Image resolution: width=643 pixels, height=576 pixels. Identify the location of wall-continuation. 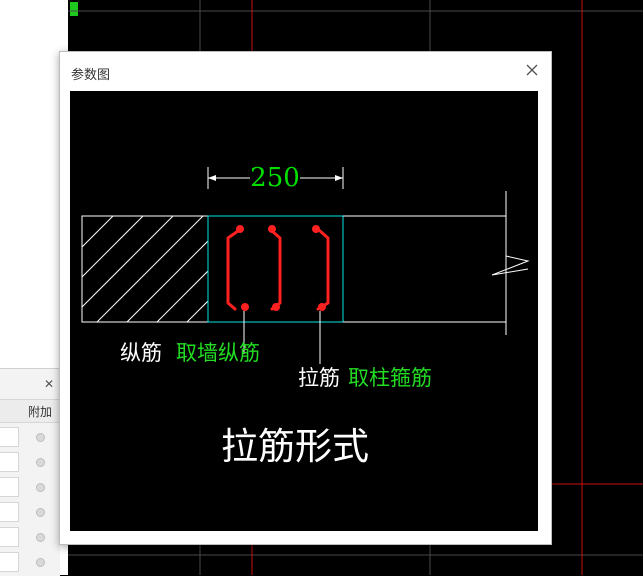
(436, 263).